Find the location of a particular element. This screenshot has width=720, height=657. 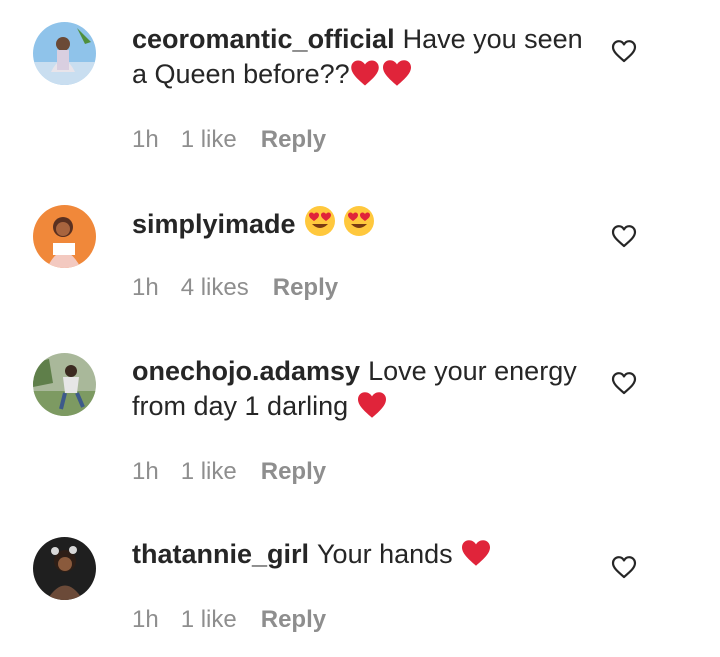

comment-text: Your hands is located at coordinates (385, 554).